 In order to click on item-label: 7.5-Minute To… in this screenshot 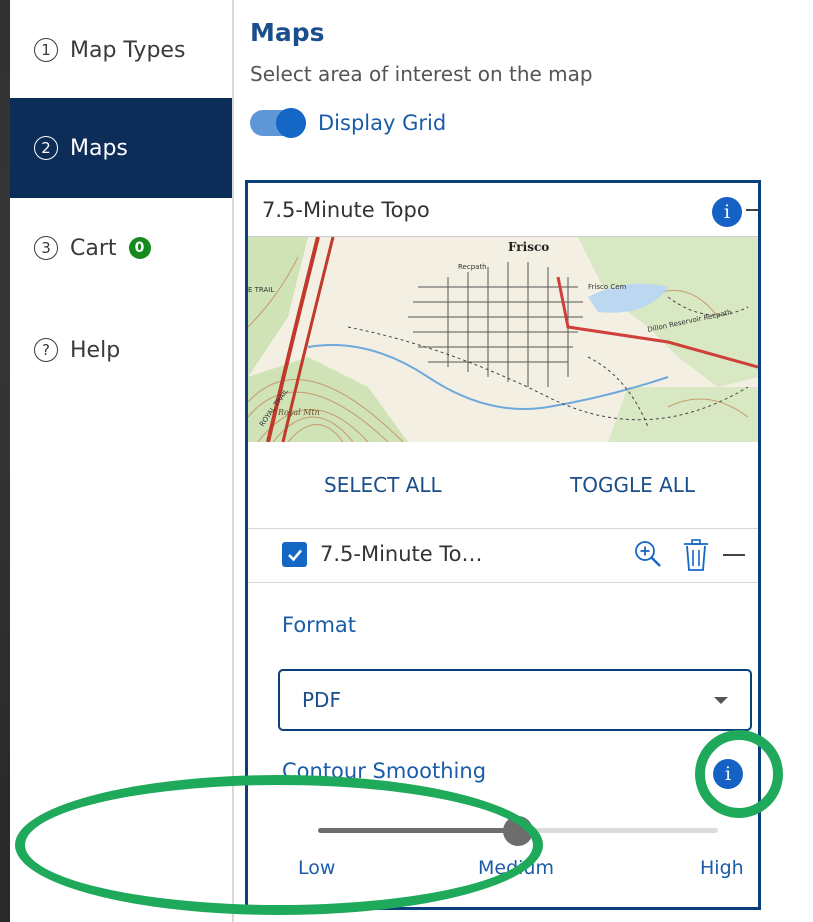, I will do `click(401, 554)`.